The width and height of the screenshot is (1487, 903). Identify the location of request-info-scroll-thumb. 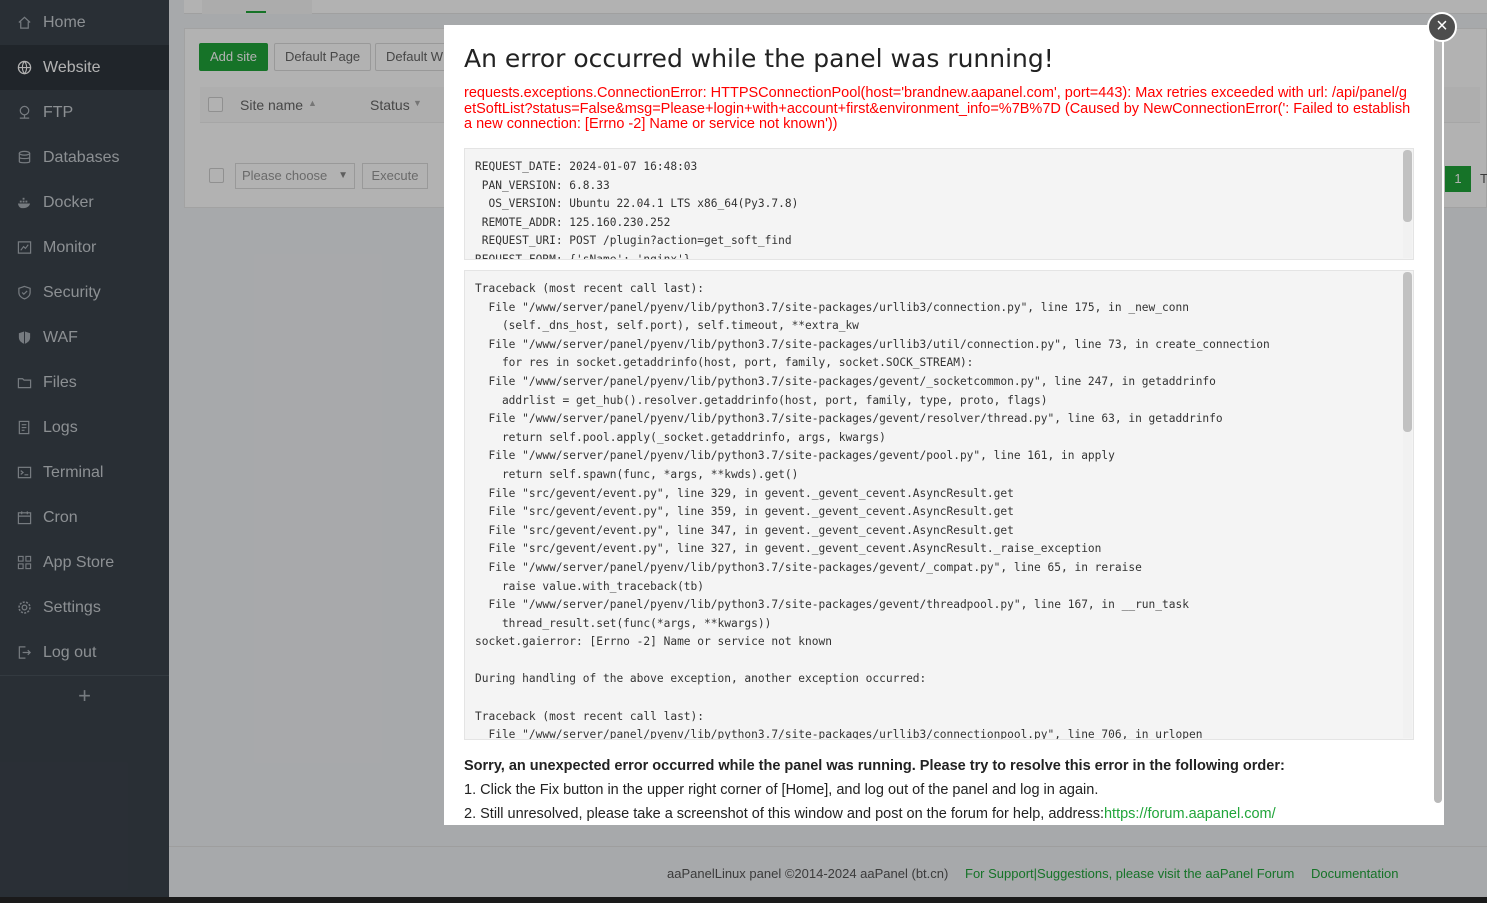
(1407, 186).